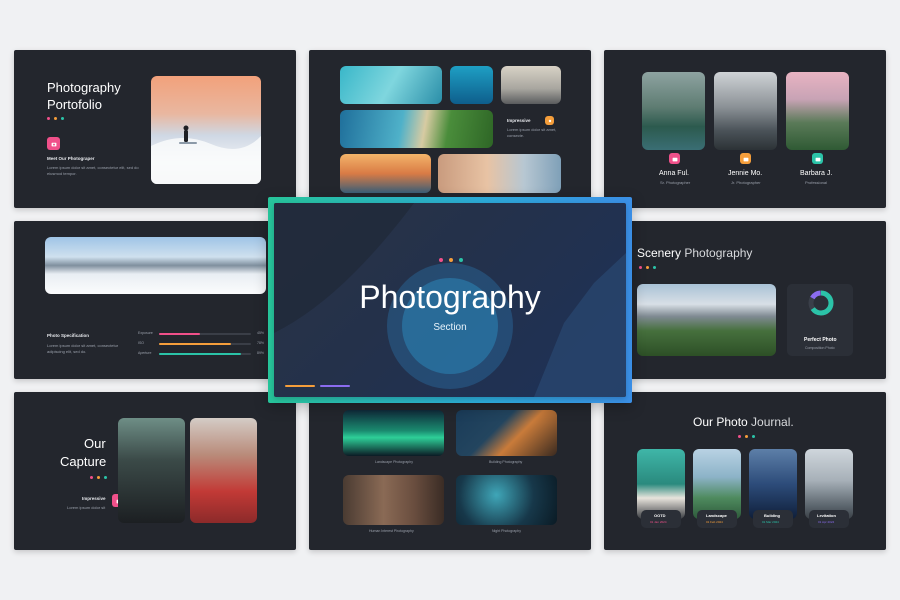  Describe the element at coordinates (145, 353) in the screenshot. I see `bar-label: Aperture` at that location.